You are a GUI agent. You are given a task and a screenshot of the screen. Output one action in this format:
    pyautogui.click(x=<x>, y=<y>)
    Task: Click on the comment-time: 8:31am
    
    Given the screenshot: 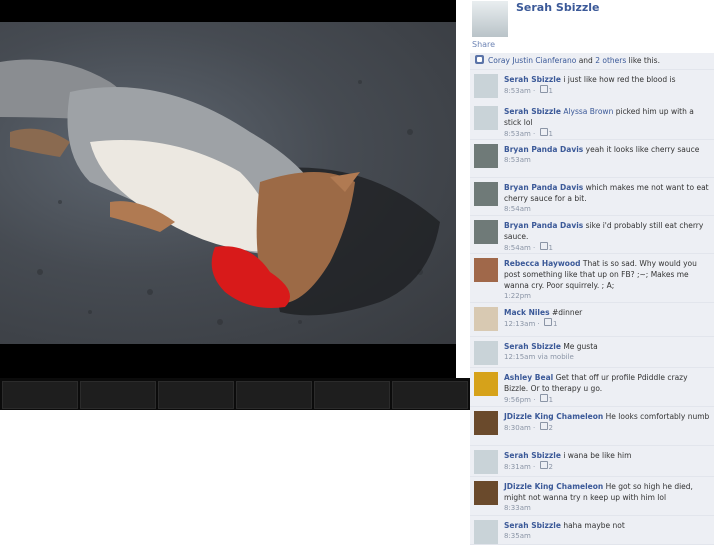 What is the action you would take?
    pyautogui.click(x=517, y=467)
    